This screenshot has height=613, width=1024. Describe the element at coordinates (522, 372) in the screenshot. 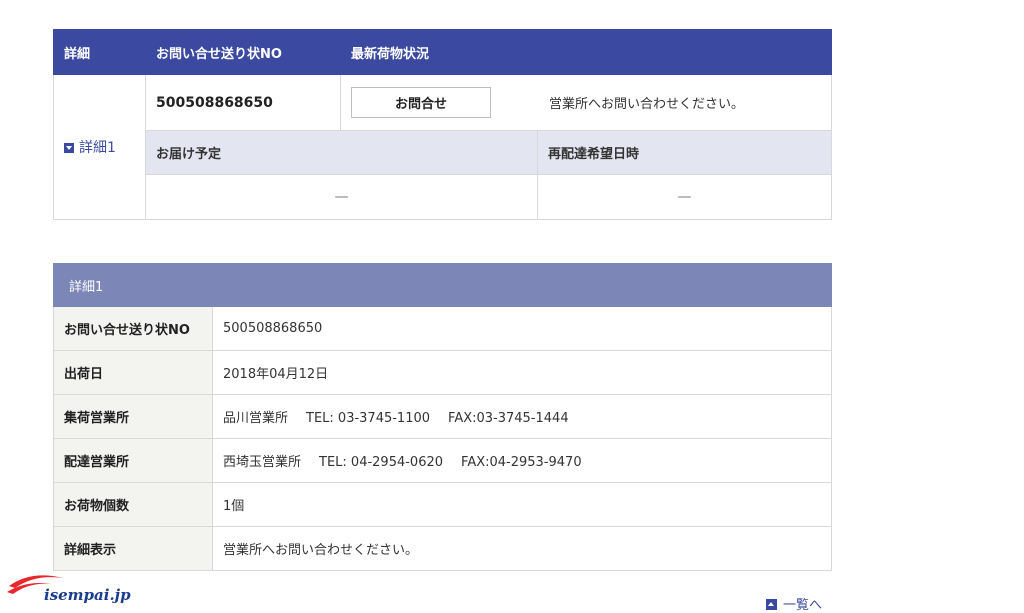

I see `row-value: 2018年04月12日` at that location.